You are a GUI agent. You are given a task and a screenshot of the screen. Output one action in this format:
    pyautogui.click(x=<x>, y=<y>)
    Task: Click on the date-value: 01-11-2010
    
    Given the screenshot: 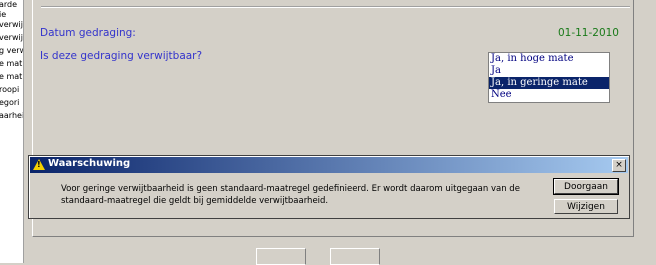 What is the action you would take?
    pyautogui.click(x=588, y=33)
    